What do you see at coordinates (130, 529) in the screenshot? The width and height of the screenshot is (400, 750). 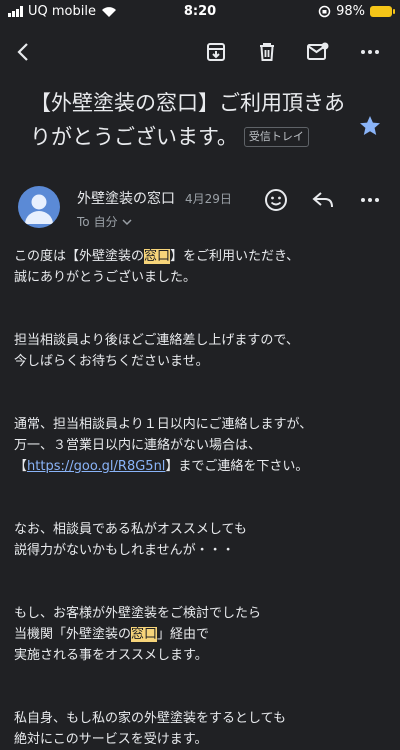 I see `body-line: なお、相談員である私がオススメしても` at bounding box center [130, 529].